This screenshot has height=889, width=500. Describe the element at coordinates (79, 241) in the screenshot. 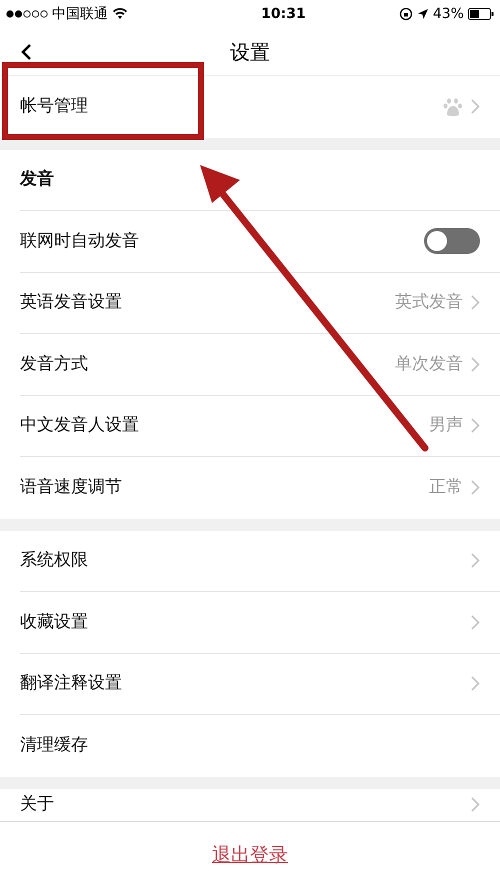

I see `row-label: 联网时自动发音` at that location.